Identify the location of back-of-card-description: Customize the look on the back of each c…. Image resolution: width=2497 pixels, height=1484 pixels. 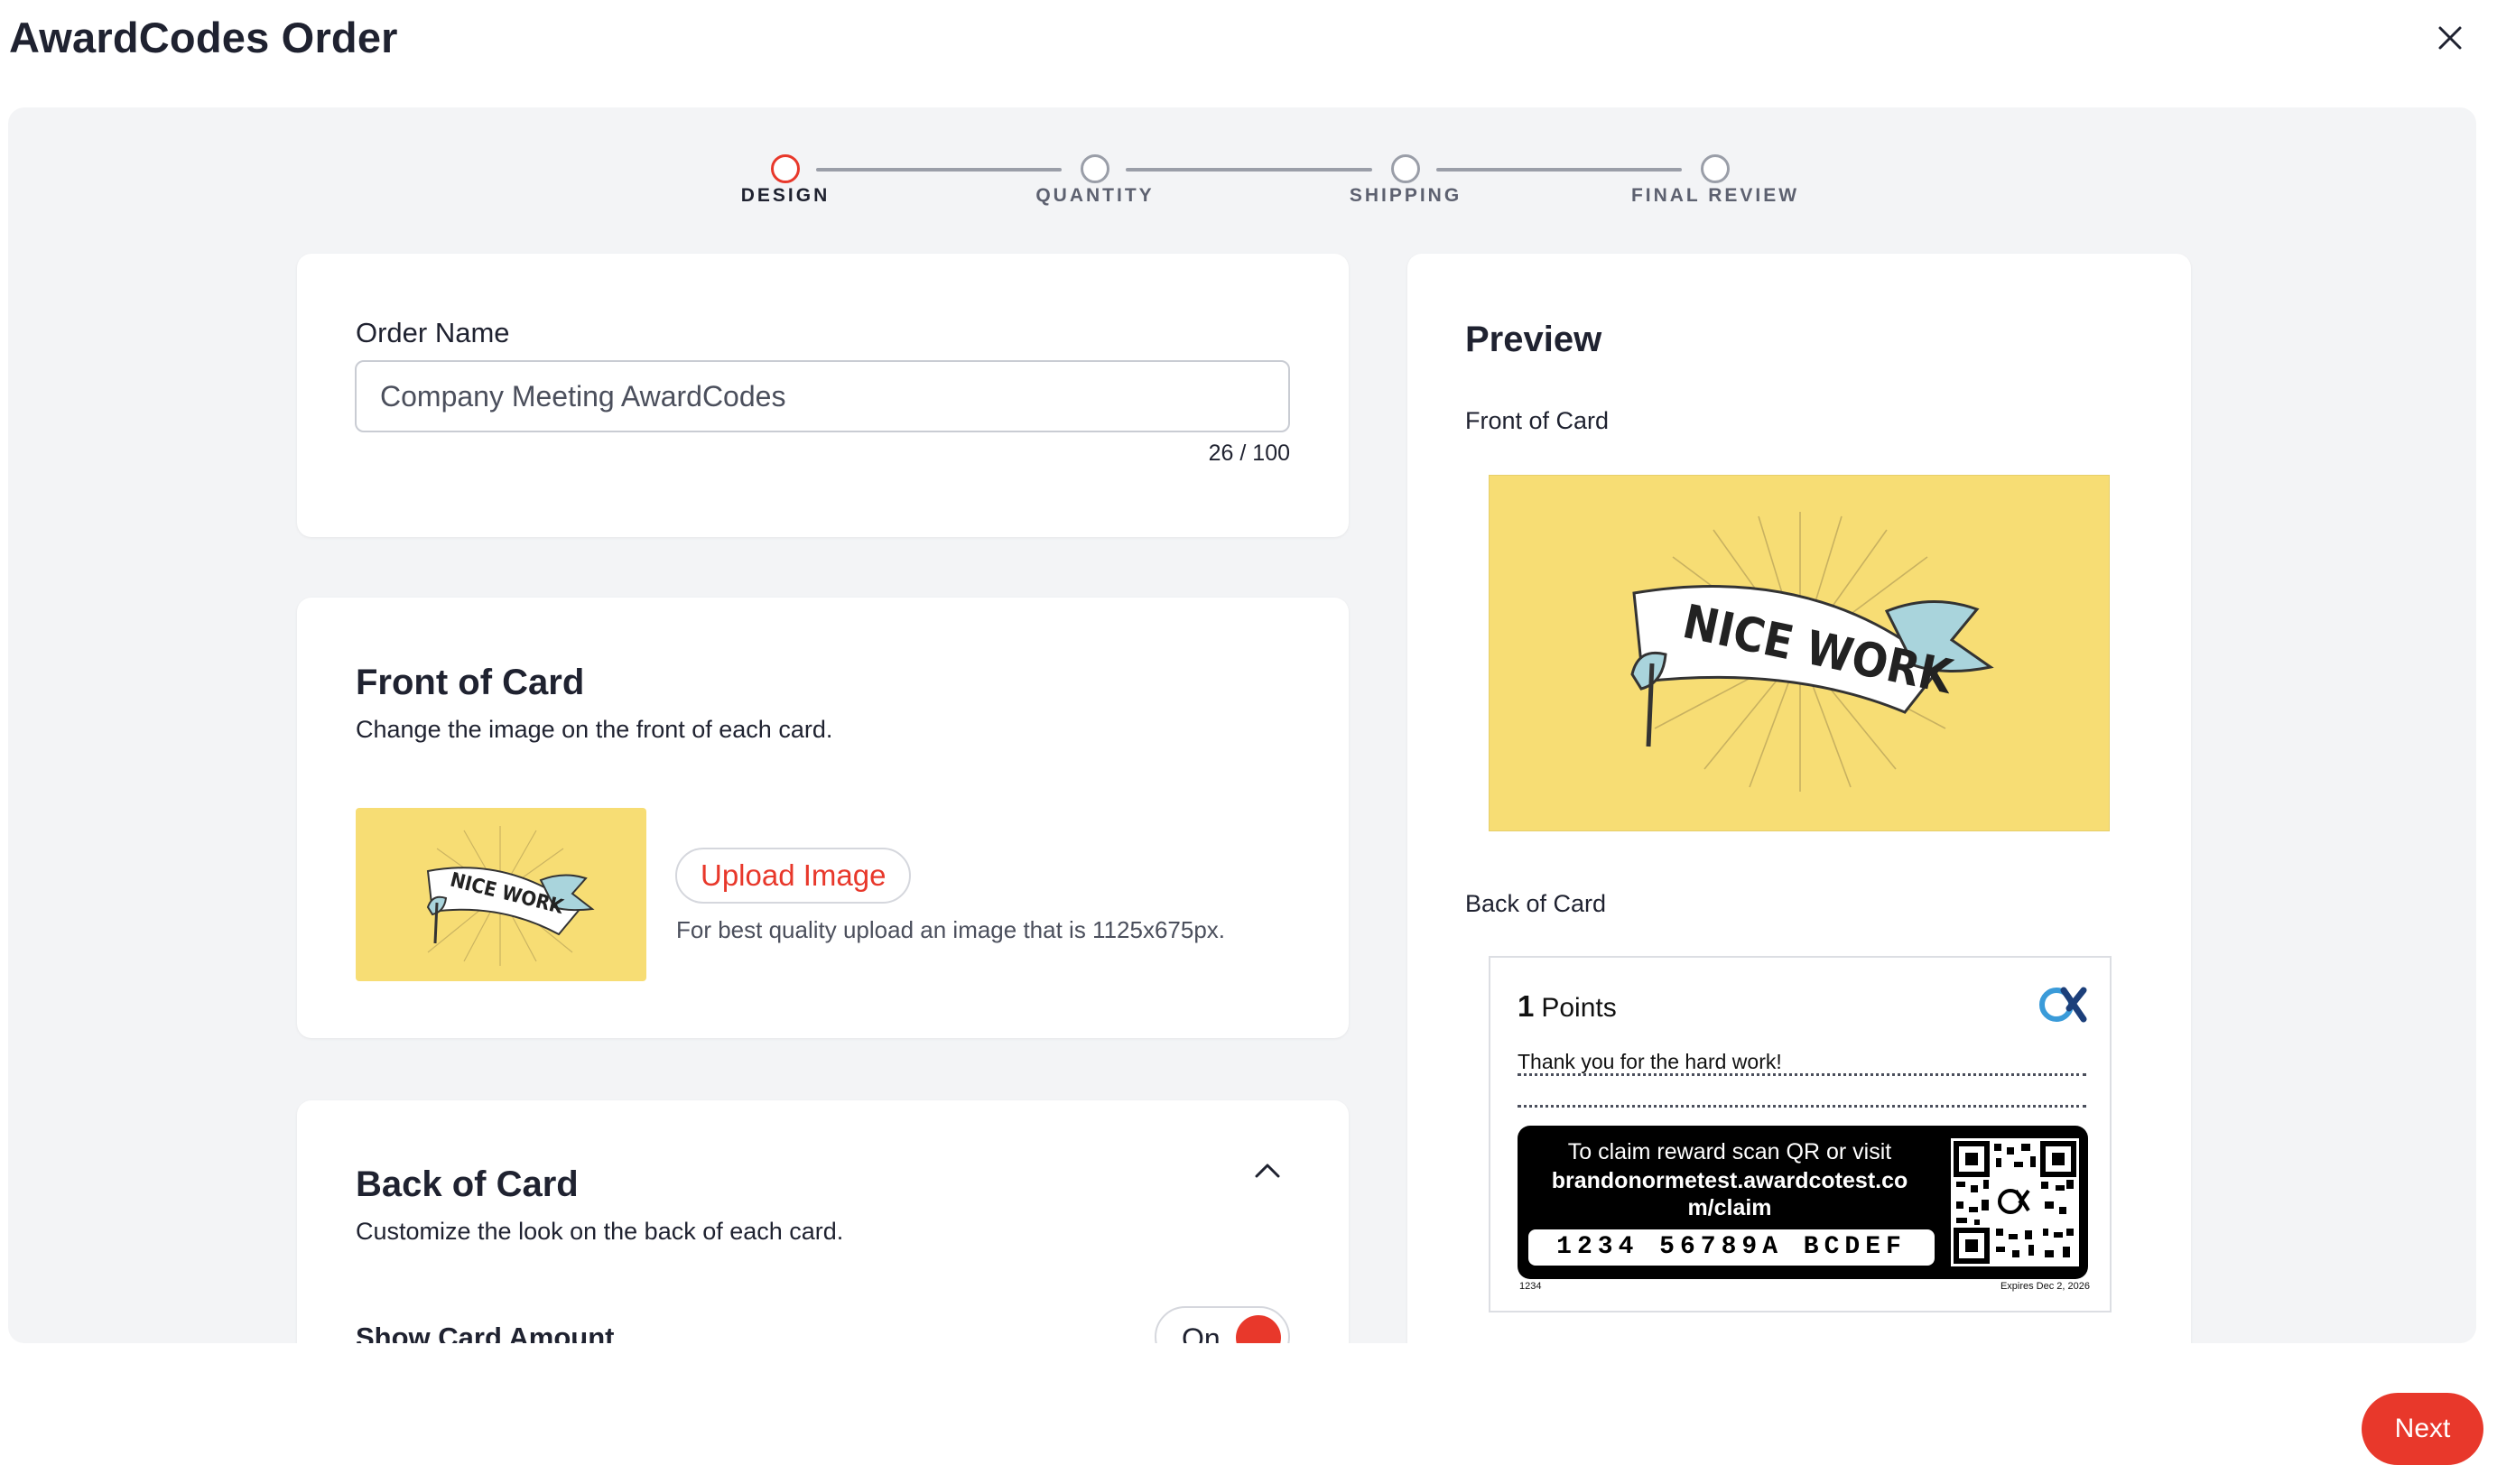
(600, 1231).